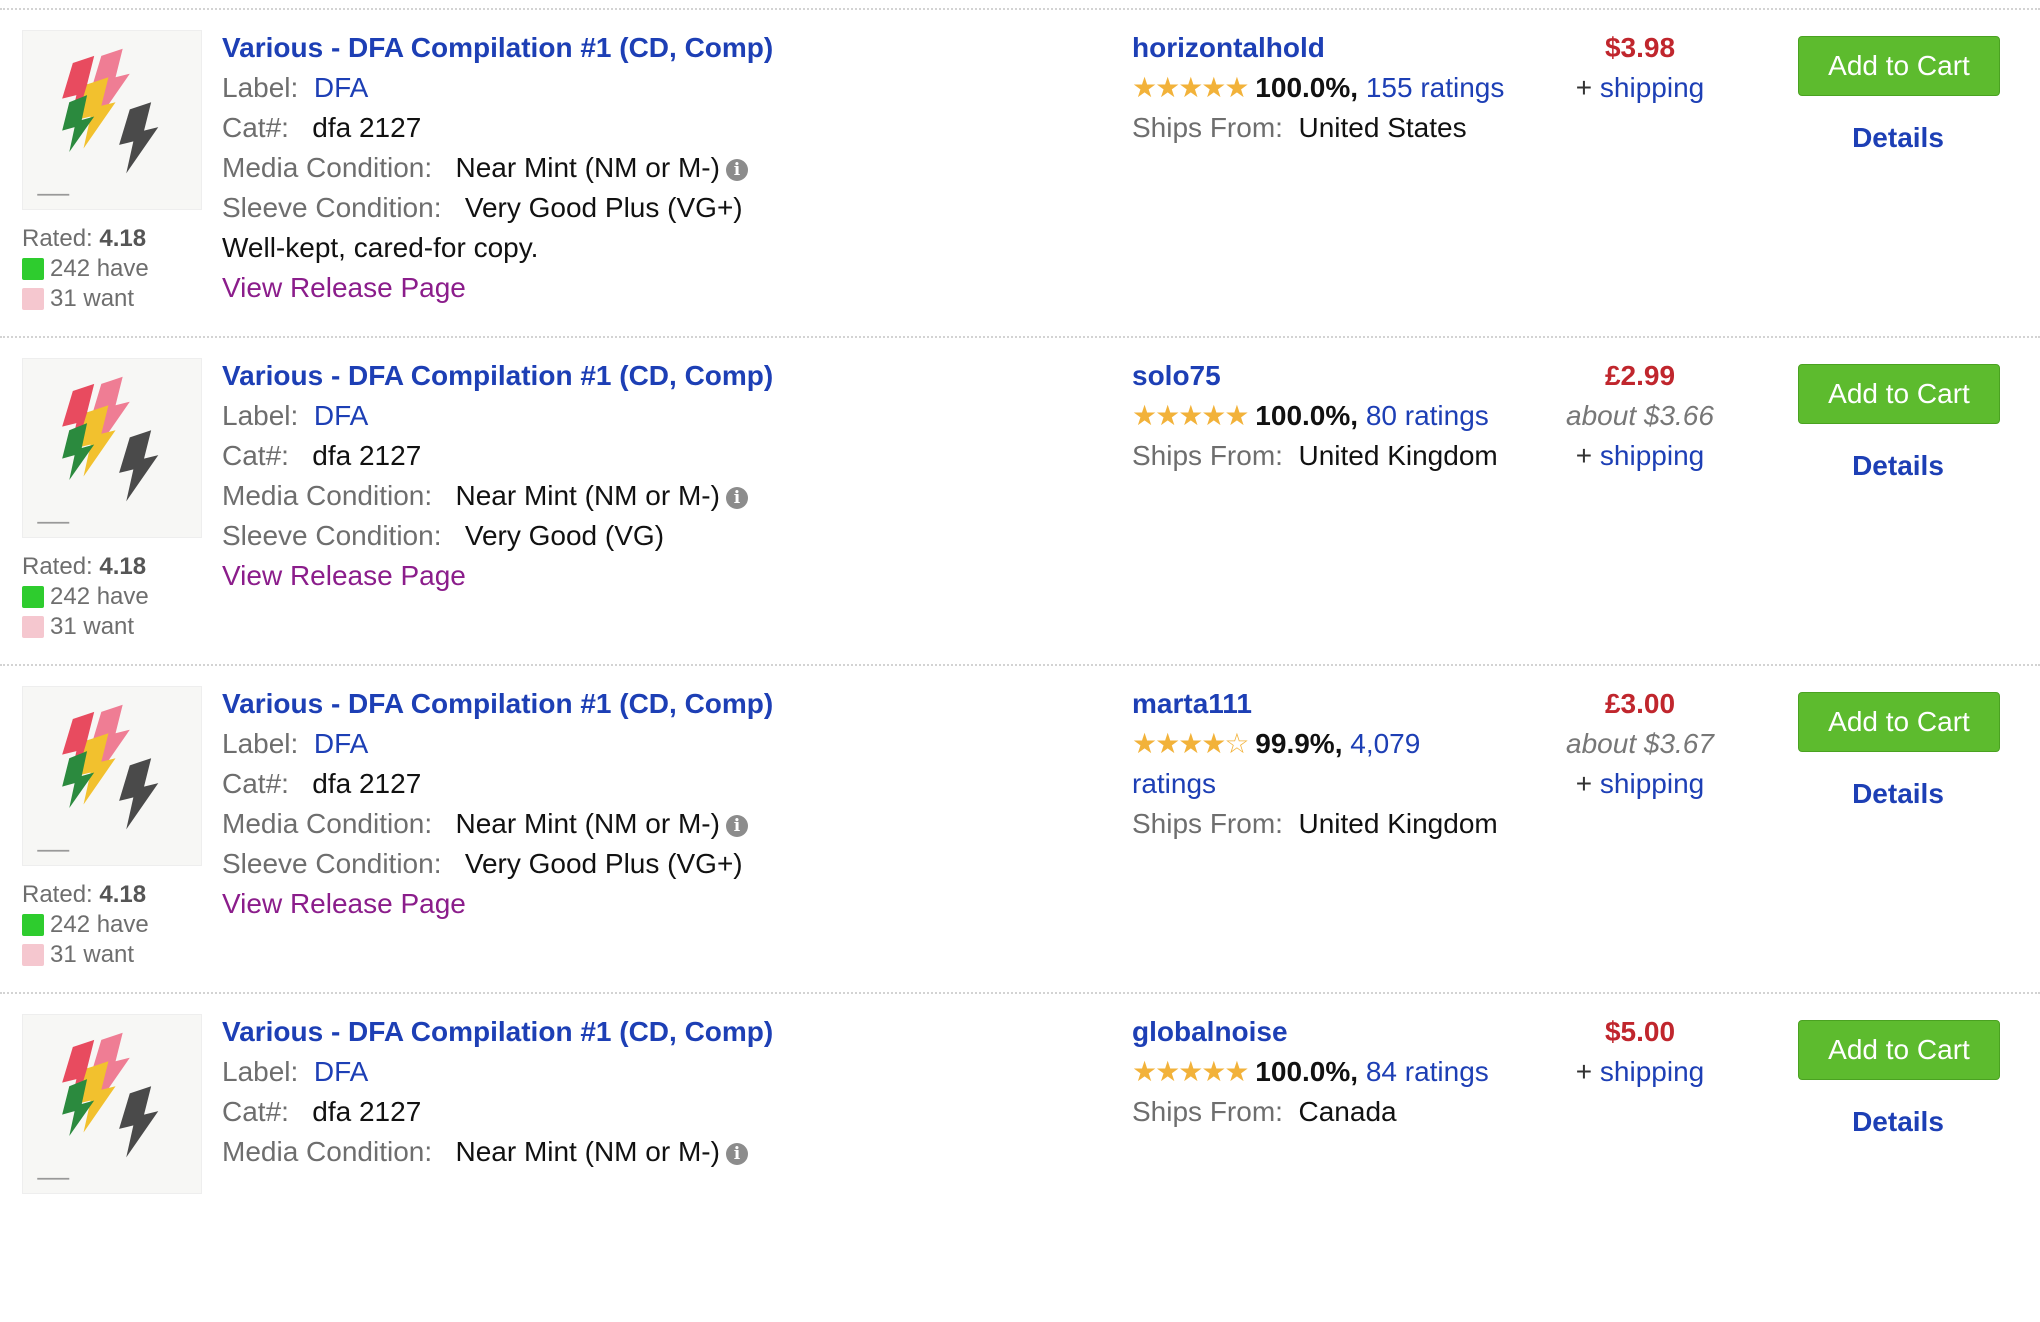  What do you see at coordinates (1427, 415) in the screenshot?
I see `ratings-link: 80 ratings` at bounding box center [1427, 415].